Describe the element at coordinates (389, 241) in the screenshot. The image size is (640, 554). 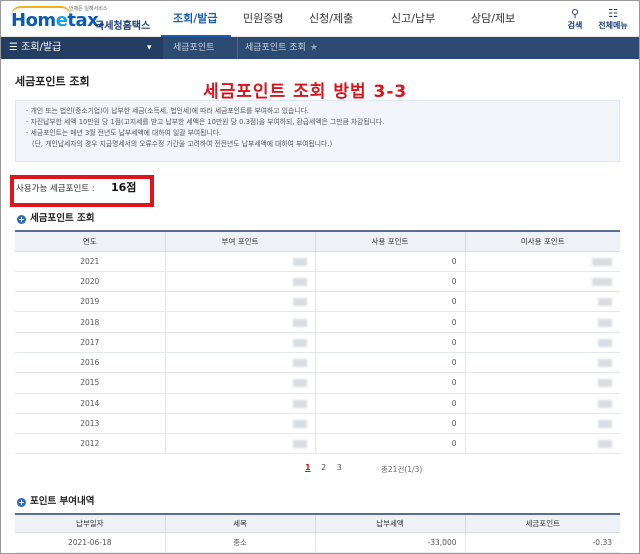
I see `col-header-used: 사용 포인트` at that location.